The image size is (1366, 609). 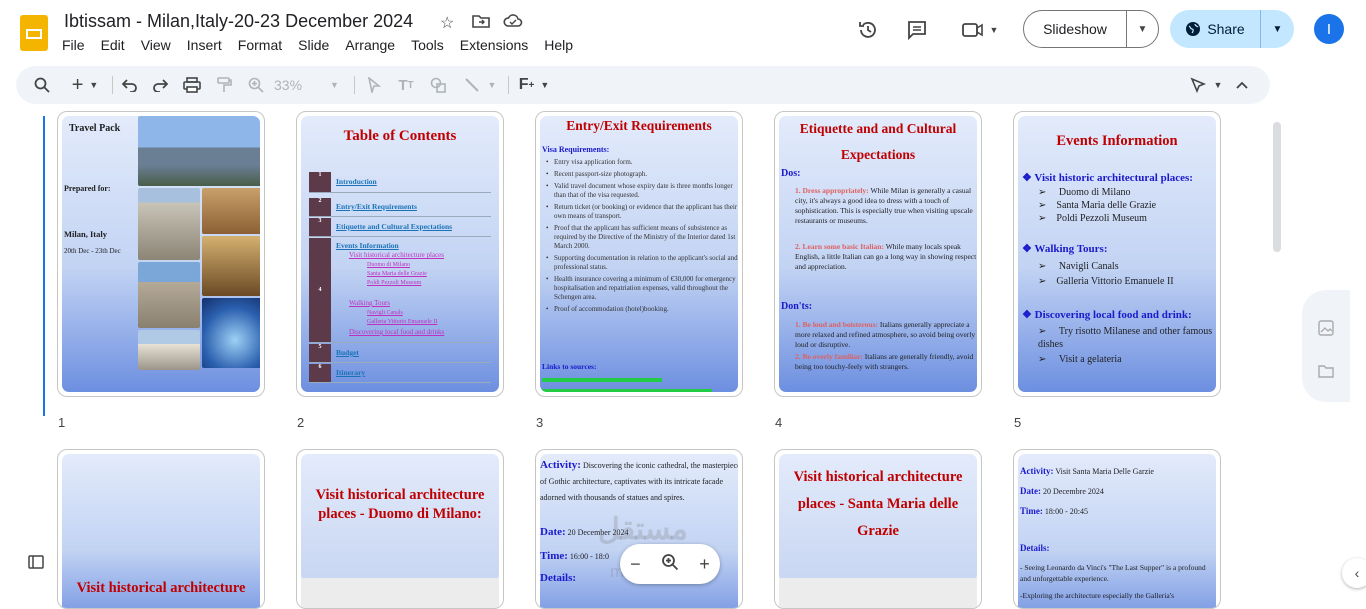 I want to click on toc-sublink: Navigli Canals, so click(x=385, y=313).